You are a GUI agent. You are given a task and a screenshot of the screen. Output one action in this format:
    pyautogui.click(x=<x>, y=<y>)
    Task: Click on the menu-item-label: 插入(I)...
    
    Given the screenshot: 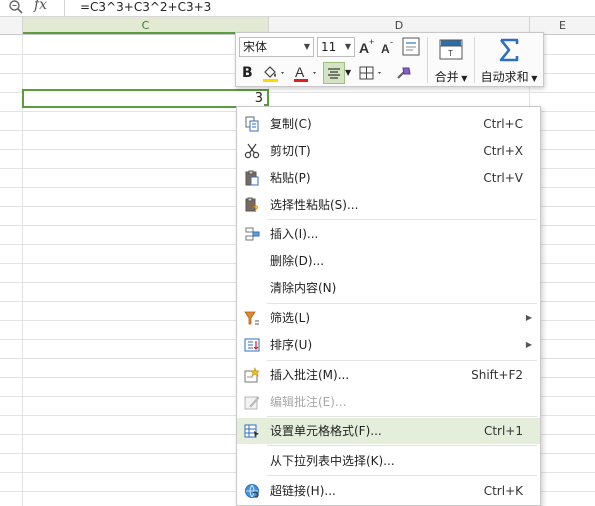 What is the action you would take?
    pyautogui.click(x=294, y=234)
    